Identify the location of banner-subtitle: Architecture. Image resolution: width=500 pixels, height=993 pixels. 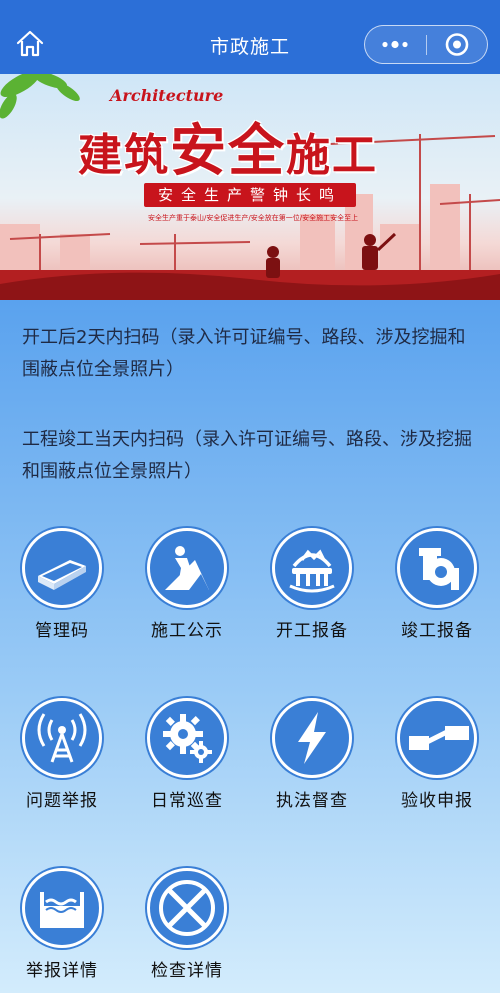
(167, 95).